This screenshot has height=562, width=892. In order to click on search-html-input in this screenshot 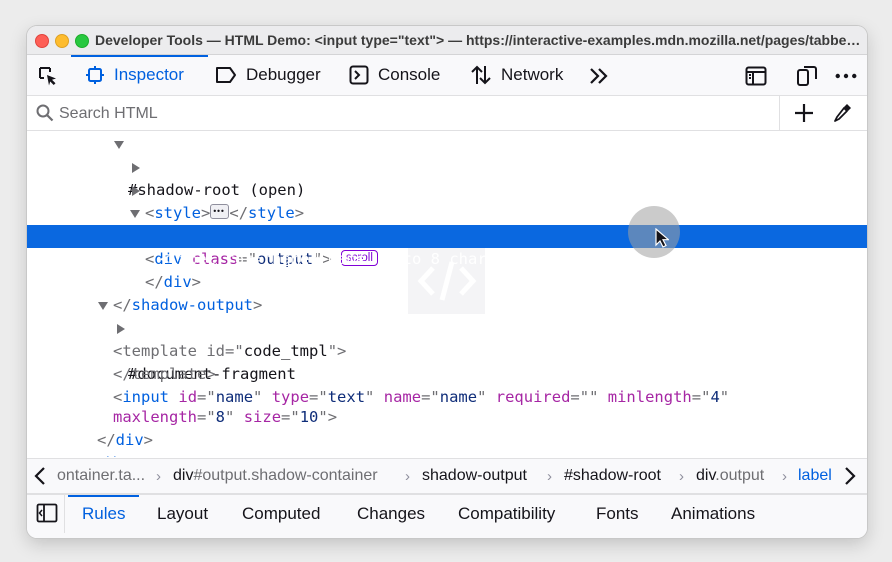, I will do `click(409, 114)`.